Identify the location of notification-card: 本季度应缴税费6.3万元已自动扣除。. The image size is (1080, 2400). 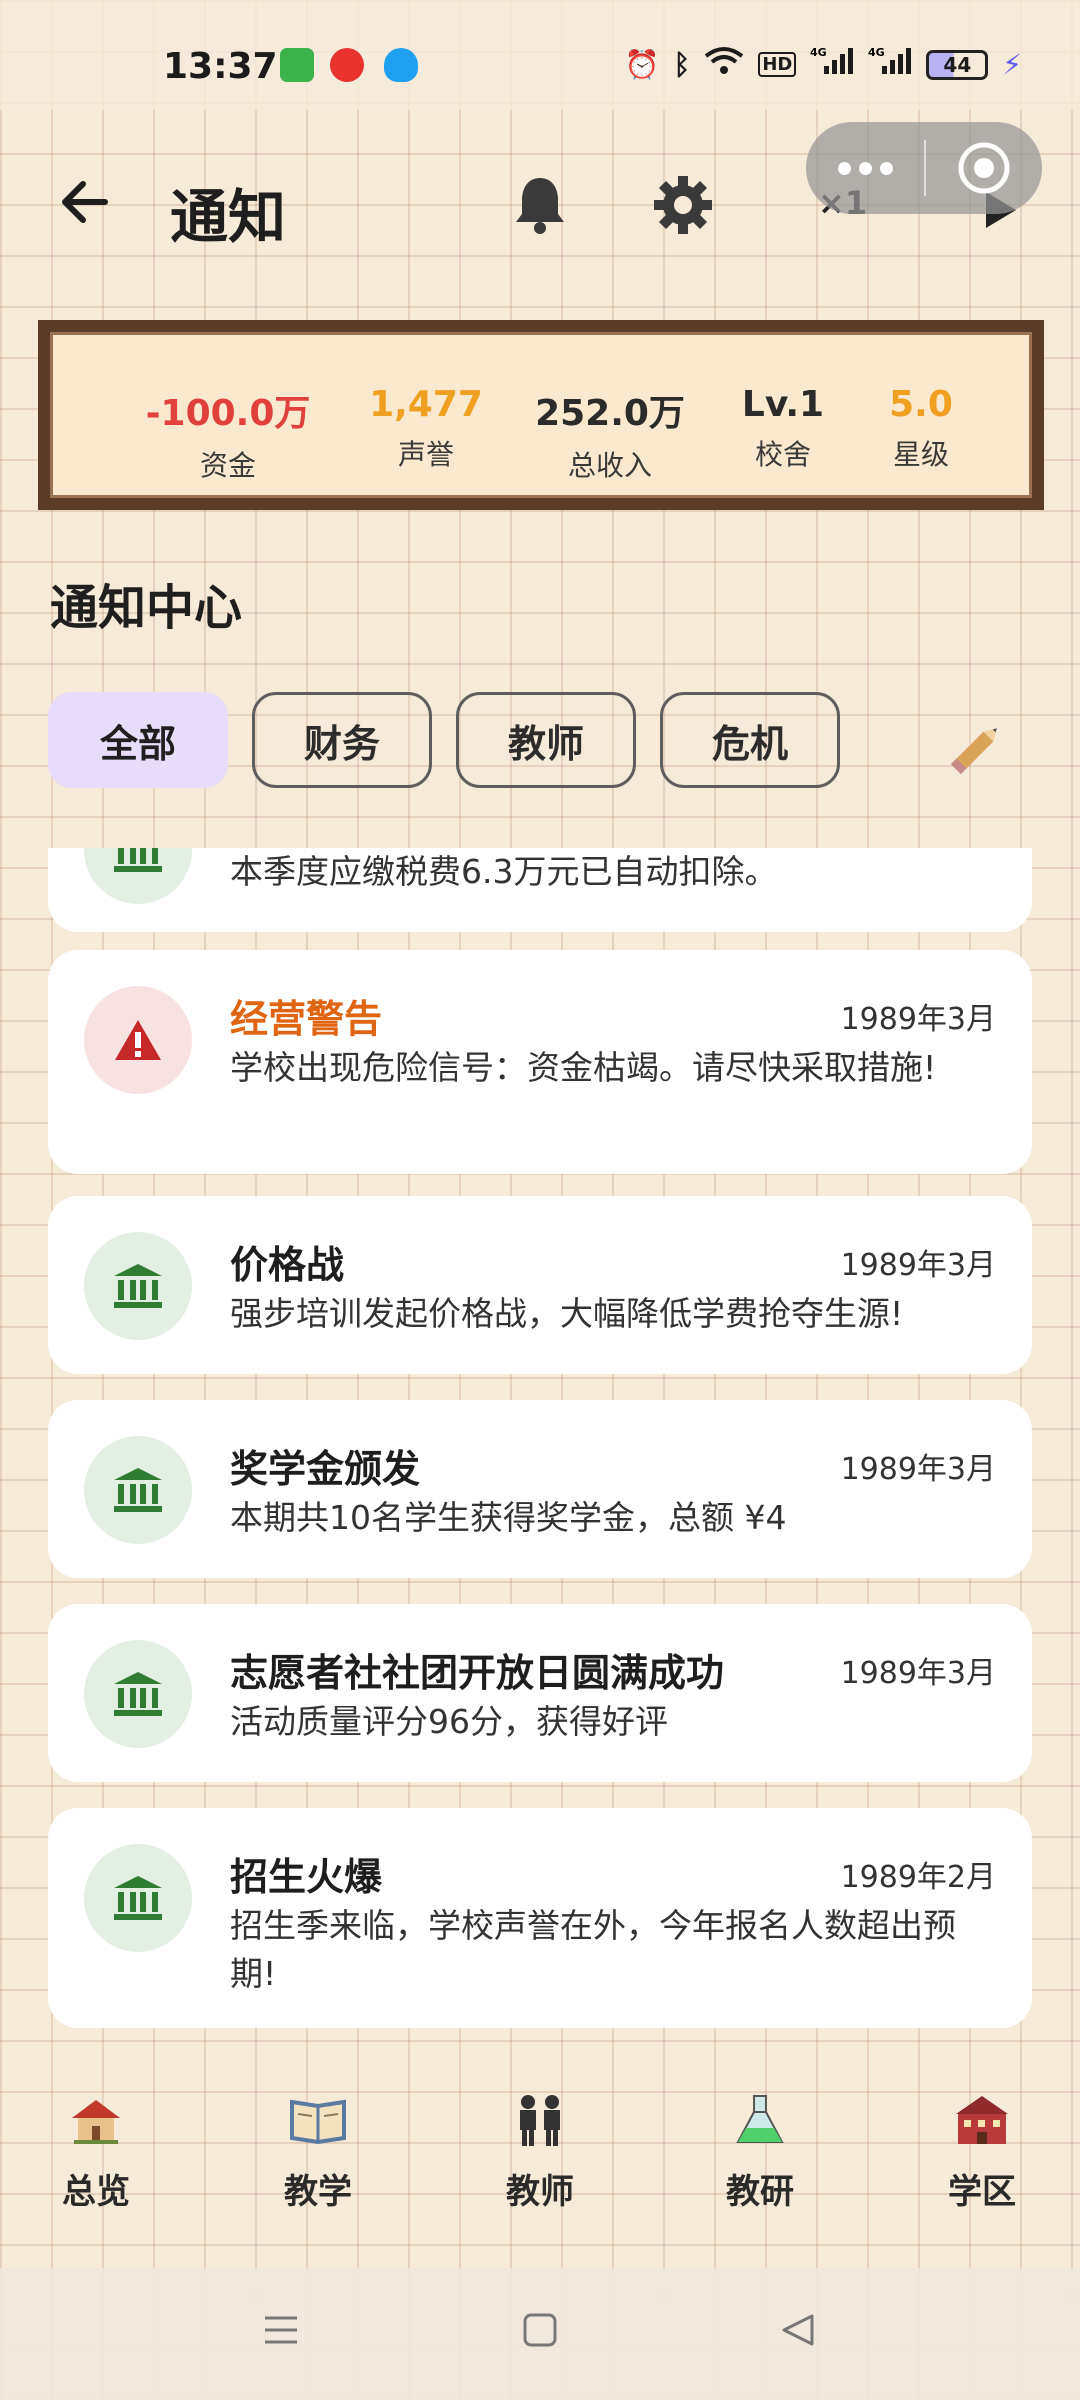
(540, 890).